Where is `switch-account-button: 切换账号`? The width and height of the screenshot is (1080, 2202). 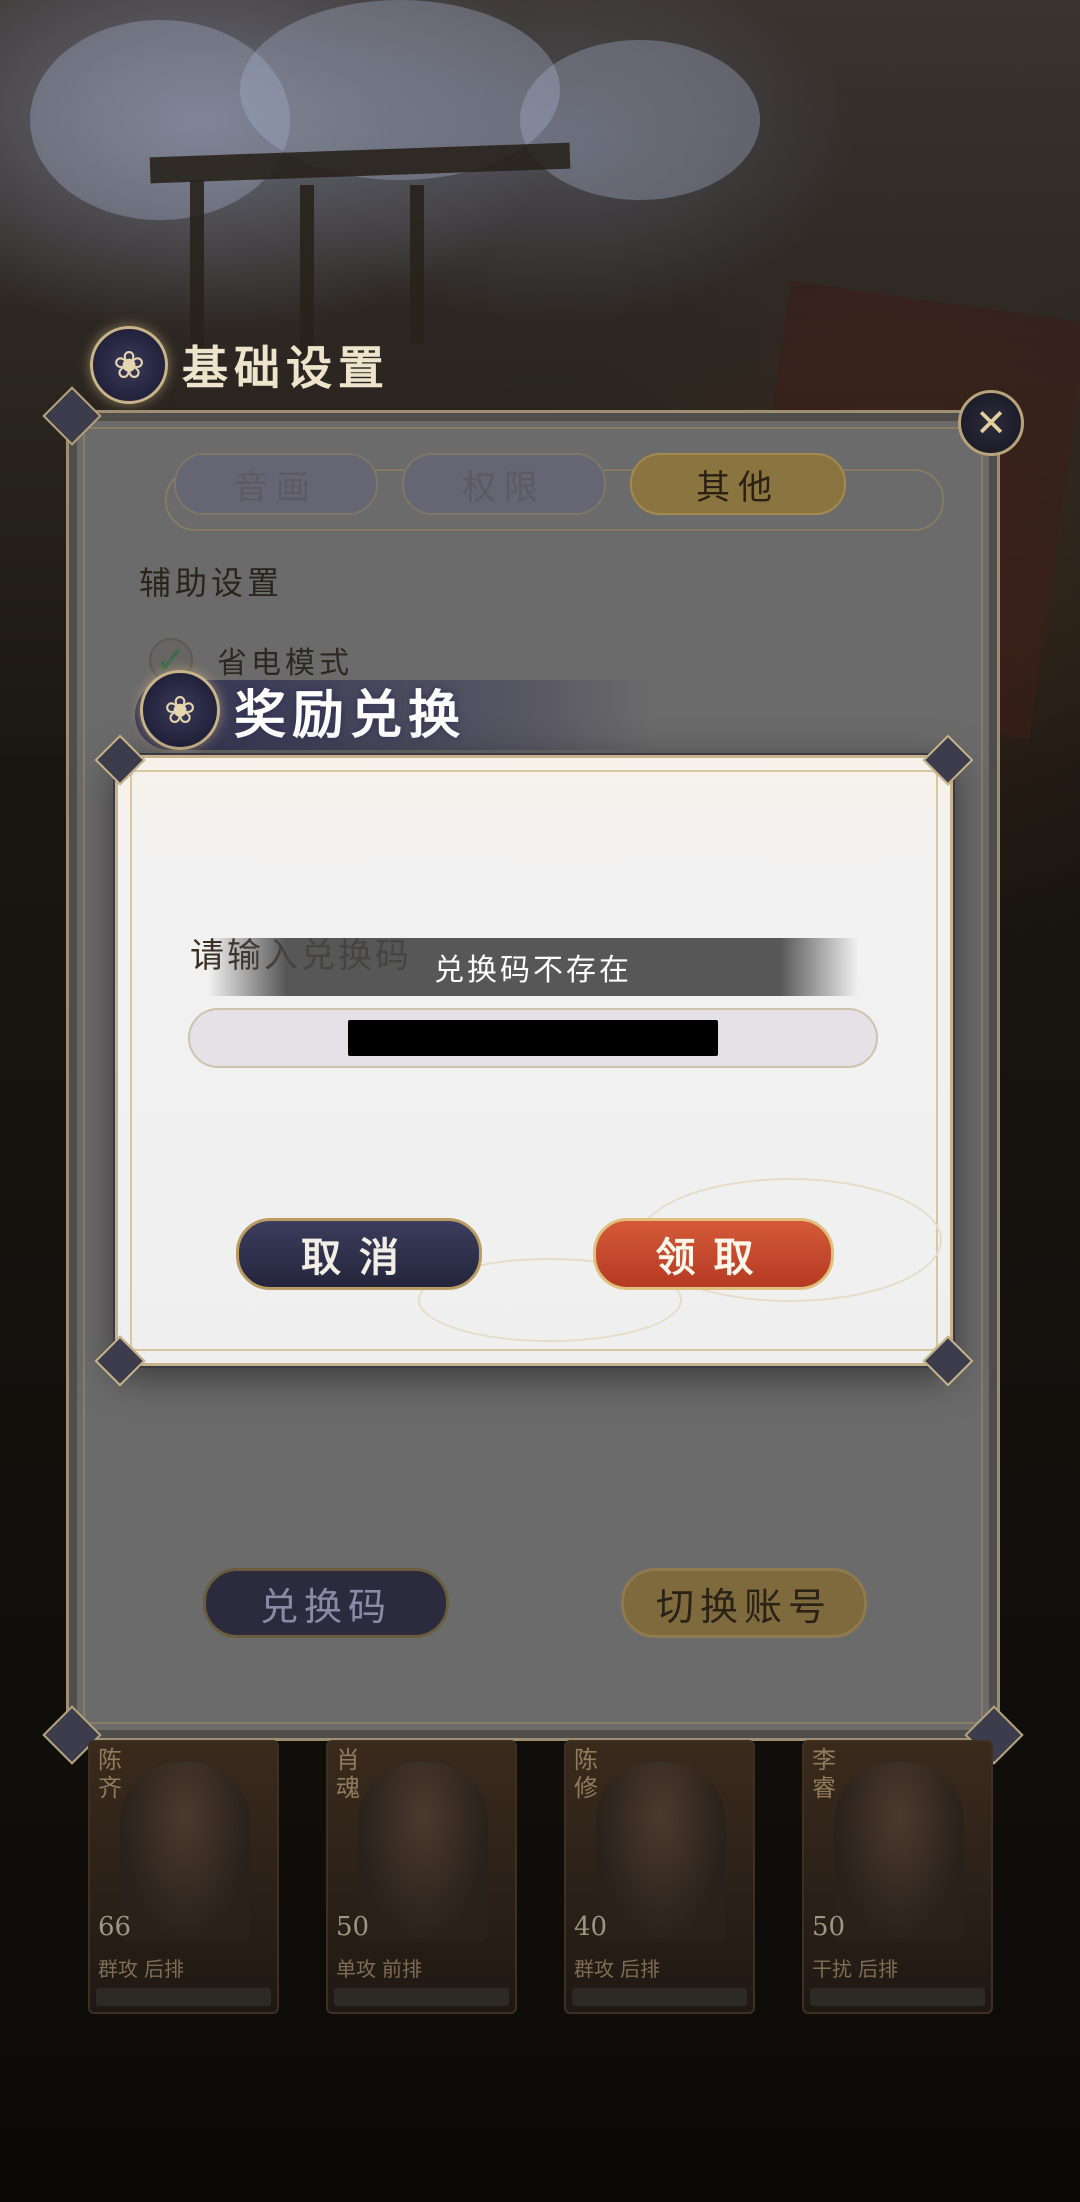
switch-account-button: 切换账号 is located at coordinates (744, 1603).